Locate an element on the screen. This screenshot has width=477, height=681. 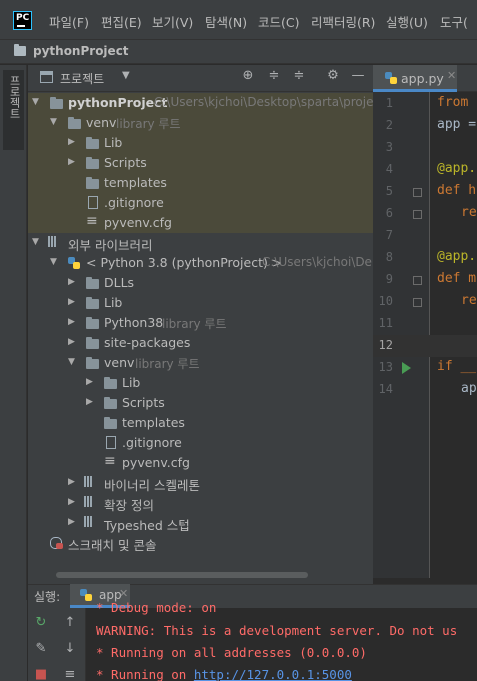
menu-edit: 편집(E) is located at coordinates (121, 21).